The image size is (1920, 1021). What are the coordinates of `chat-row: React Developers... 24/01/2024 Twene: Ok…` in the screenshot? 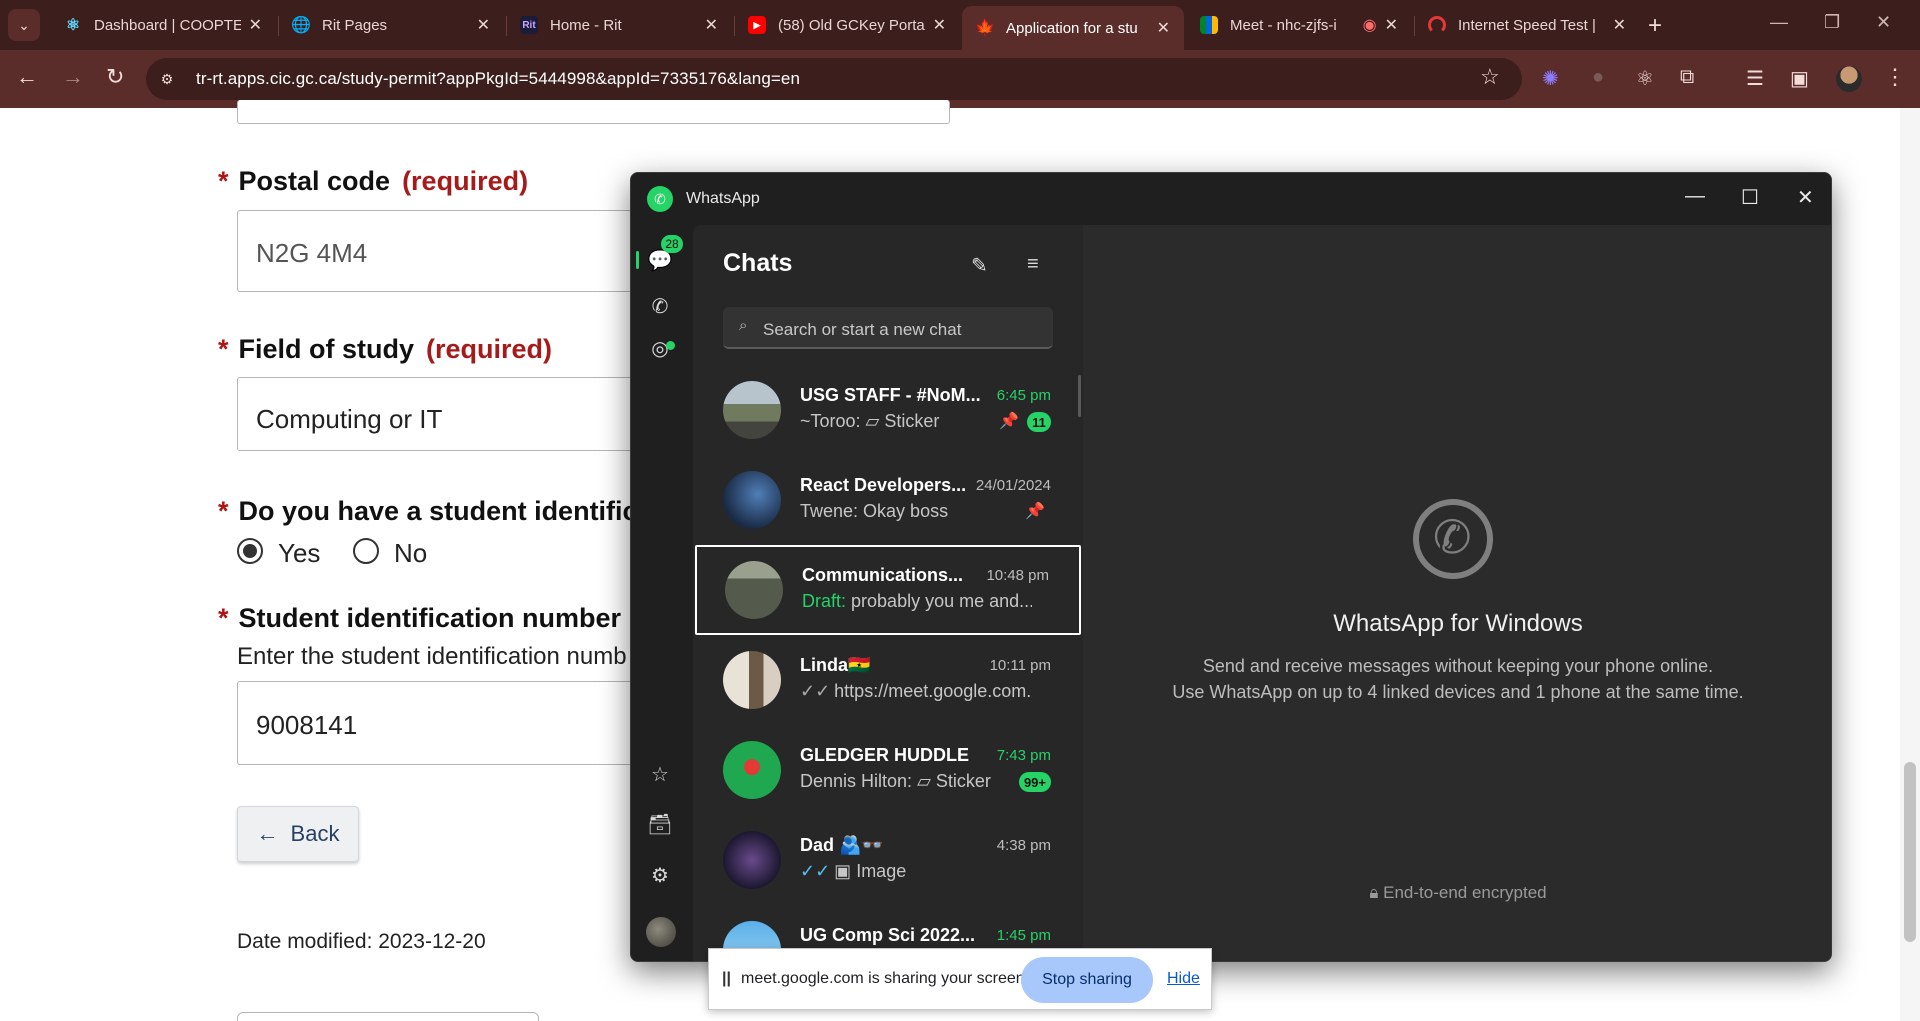 It's located at (888, 500).